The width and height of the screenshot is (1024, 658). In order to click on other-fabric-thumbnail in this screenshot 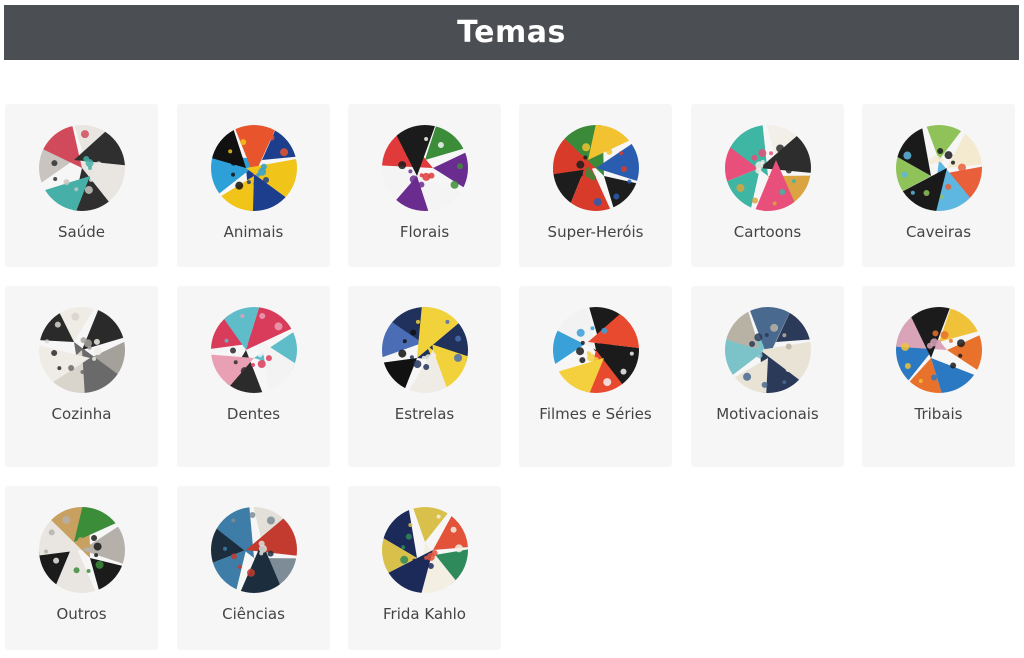, I will do `click(81, 550)`.